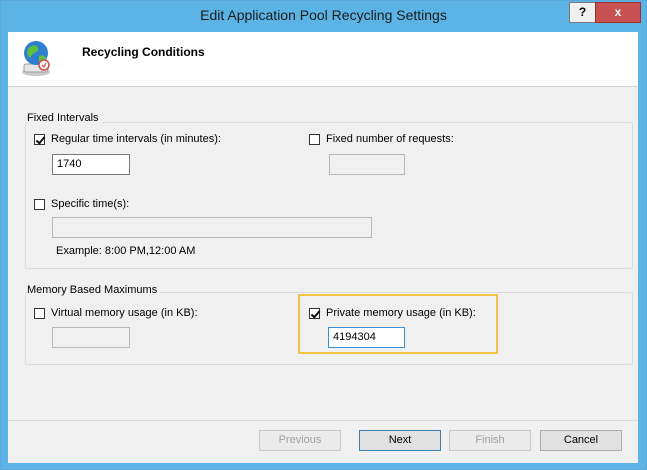 This screenshot has height=470, width=647. I want to click on private-memory-input: 4194304, so click(366, 337).